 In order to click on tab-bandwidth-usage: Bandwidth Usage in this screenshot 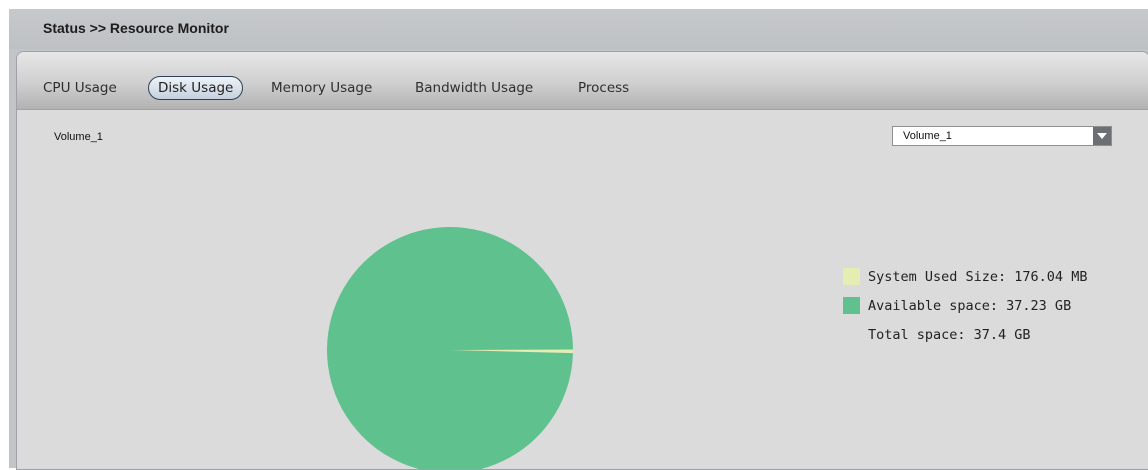, I will do `click(474, 88)`.